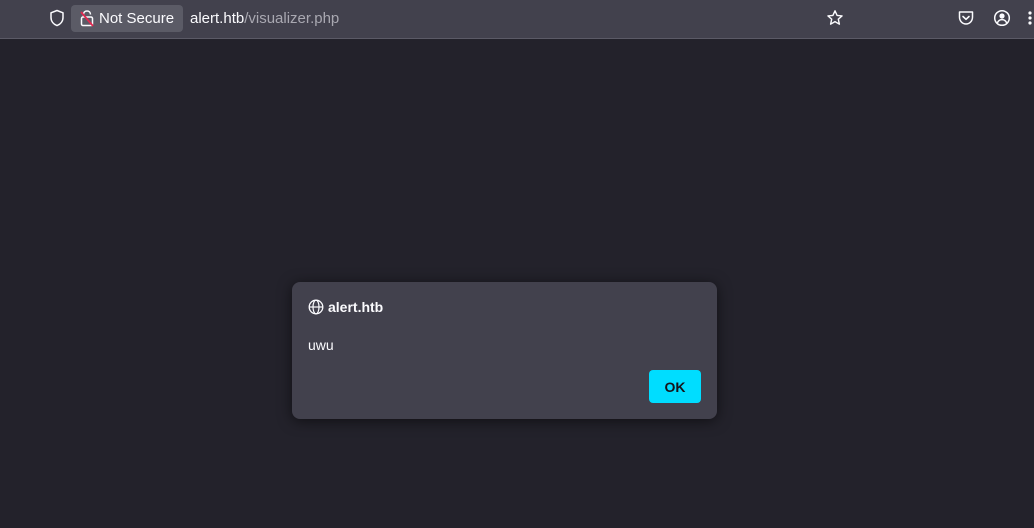  What do you see at coordinates (356, 307) in the screenshot?
I see `dialog-origin: alert.htb` at bounding box center [356, 307].